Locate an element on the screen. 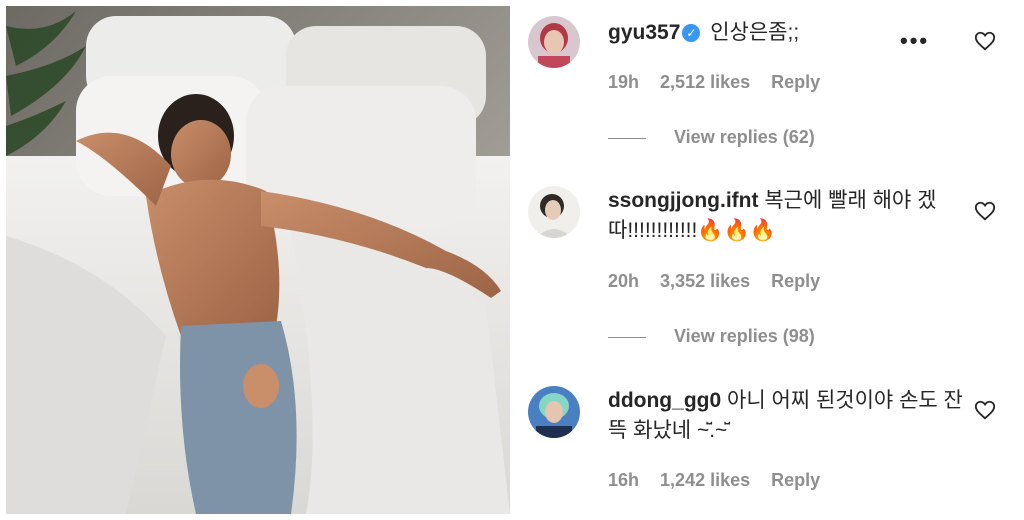 The image size is (1024, 520). comment-meta: 16h 1,242 likes Reply is located at coordinates (722, 480).